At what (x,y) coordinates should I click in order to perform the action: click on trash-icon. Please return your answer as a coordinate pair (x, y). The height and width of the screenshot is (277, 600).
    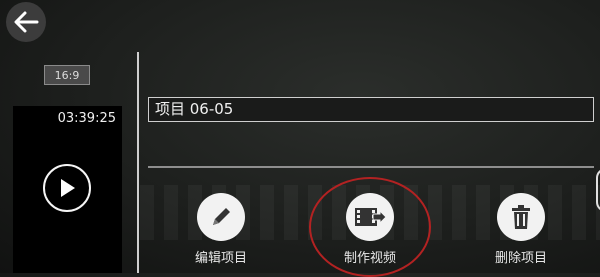
    Looking at the image, I should click on (521, 217).